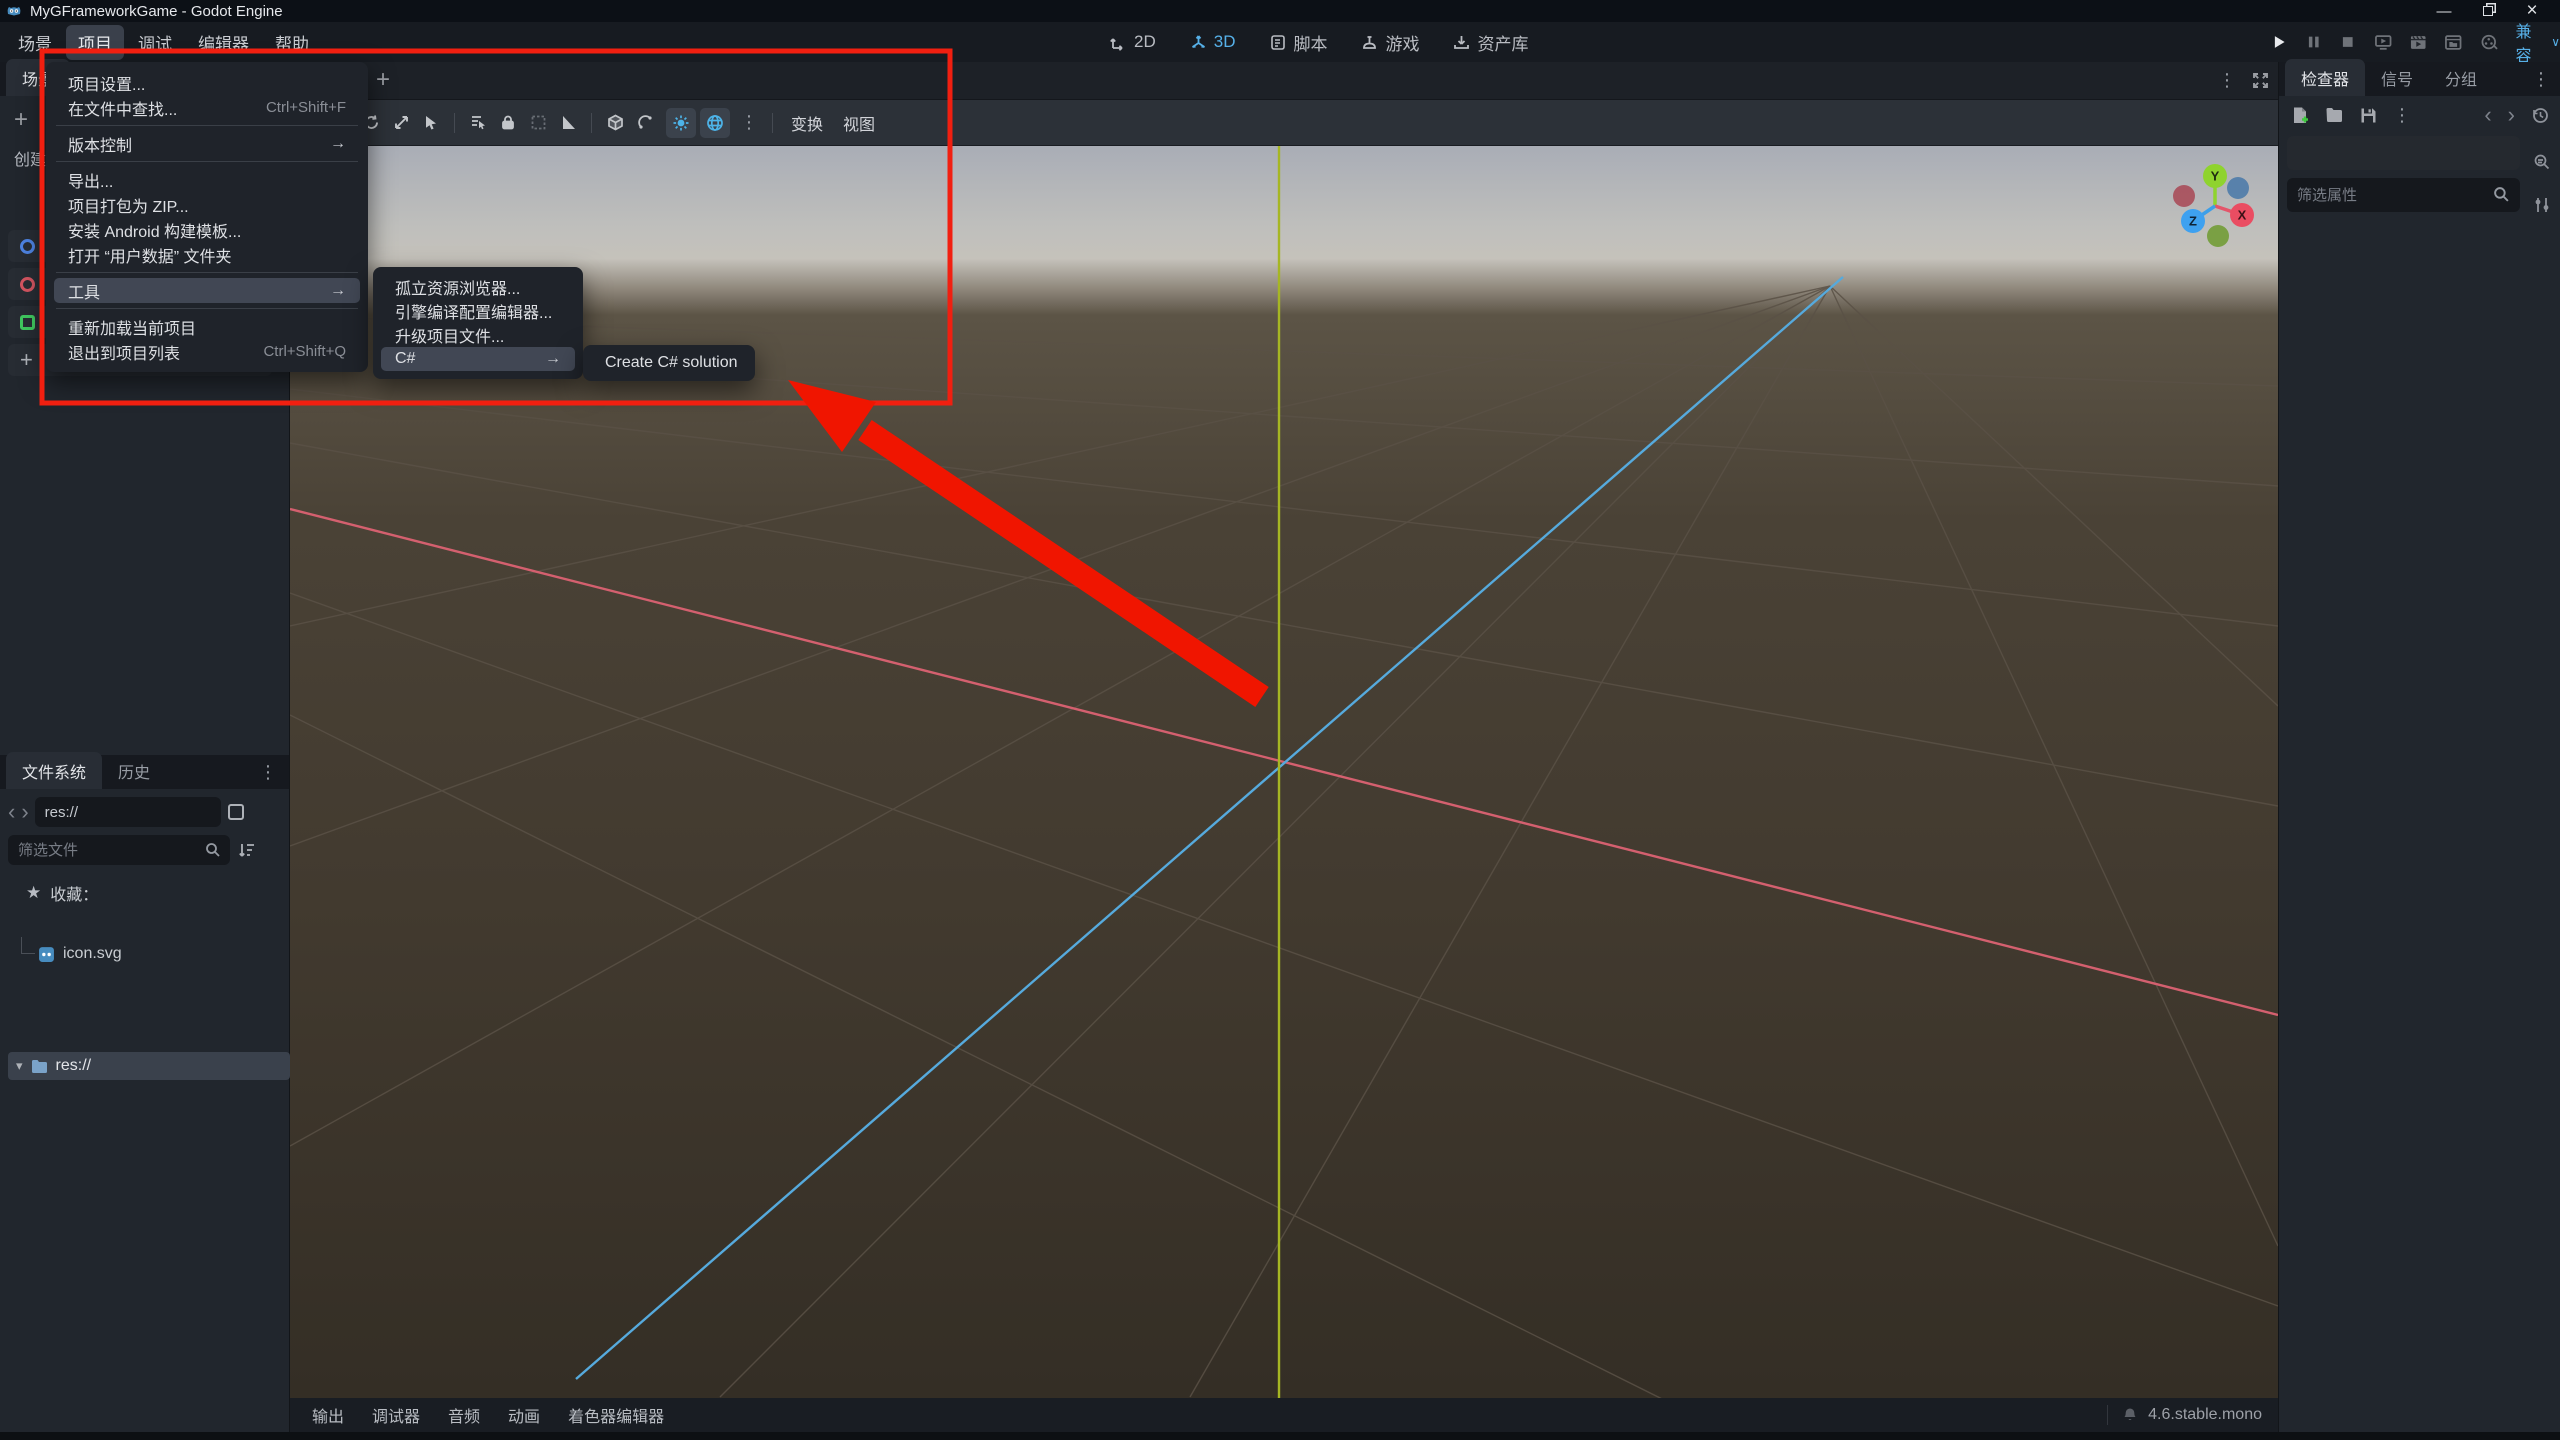 The height and width of the screenshot is (1440, 2560). What do you see at coordinates (2397, 77) in the screenshot?
I see `tab-signals: 信号` at bounding box center [2397, 77].